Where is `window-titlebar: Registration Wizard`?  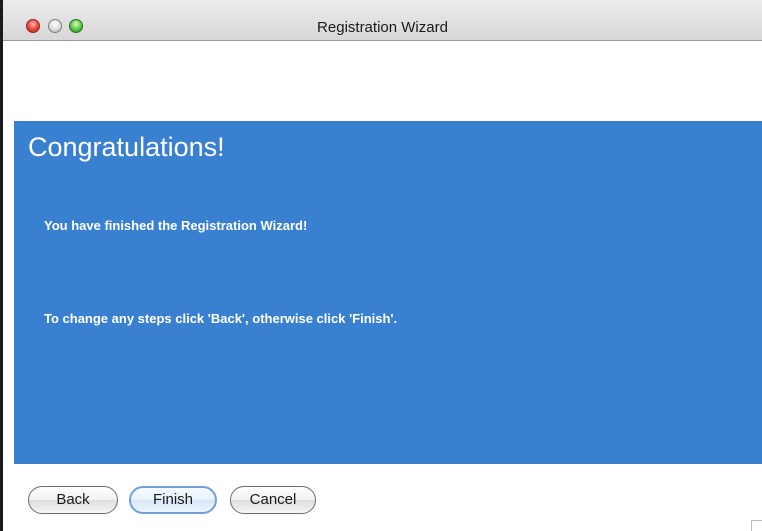 window-titlebar: Registration Wizard is located at coordinates (382, 20).